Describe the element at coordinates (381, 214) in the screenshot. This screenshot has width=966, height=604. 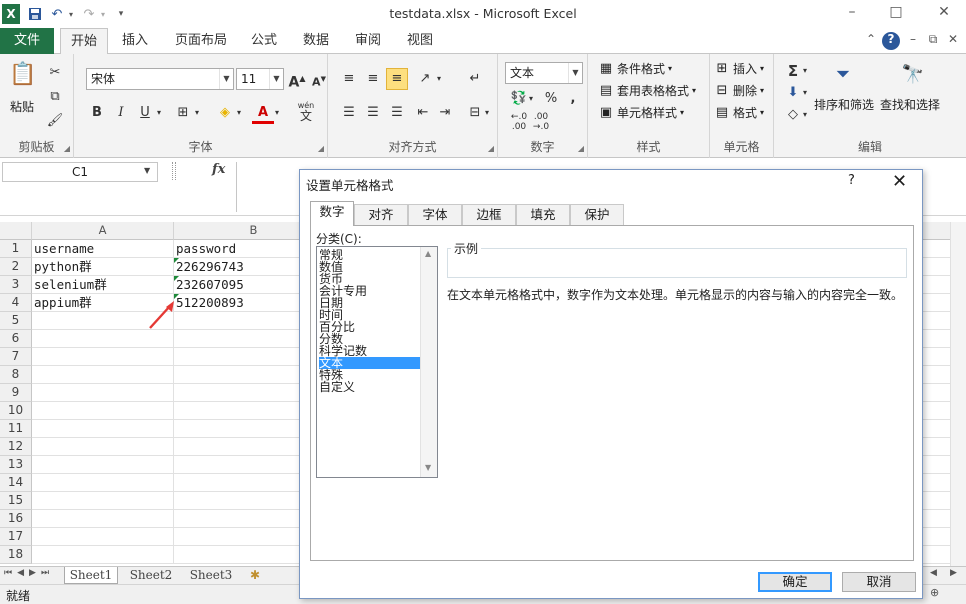
I see `tab-alignment: 对齐` at that location.